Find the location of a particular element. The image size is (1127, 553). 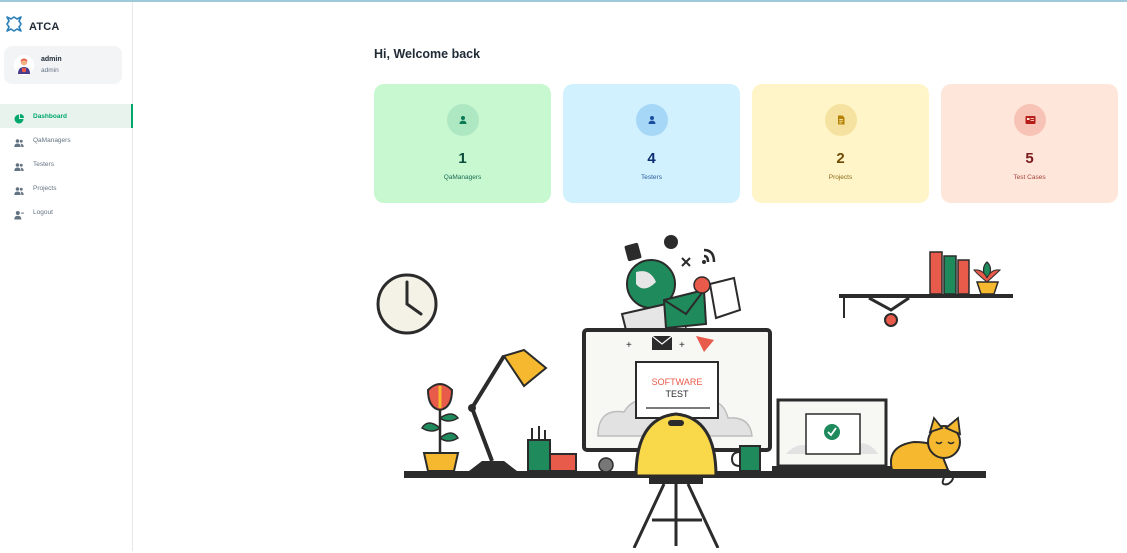

account-name: admin is located at coordinates (51, 59).